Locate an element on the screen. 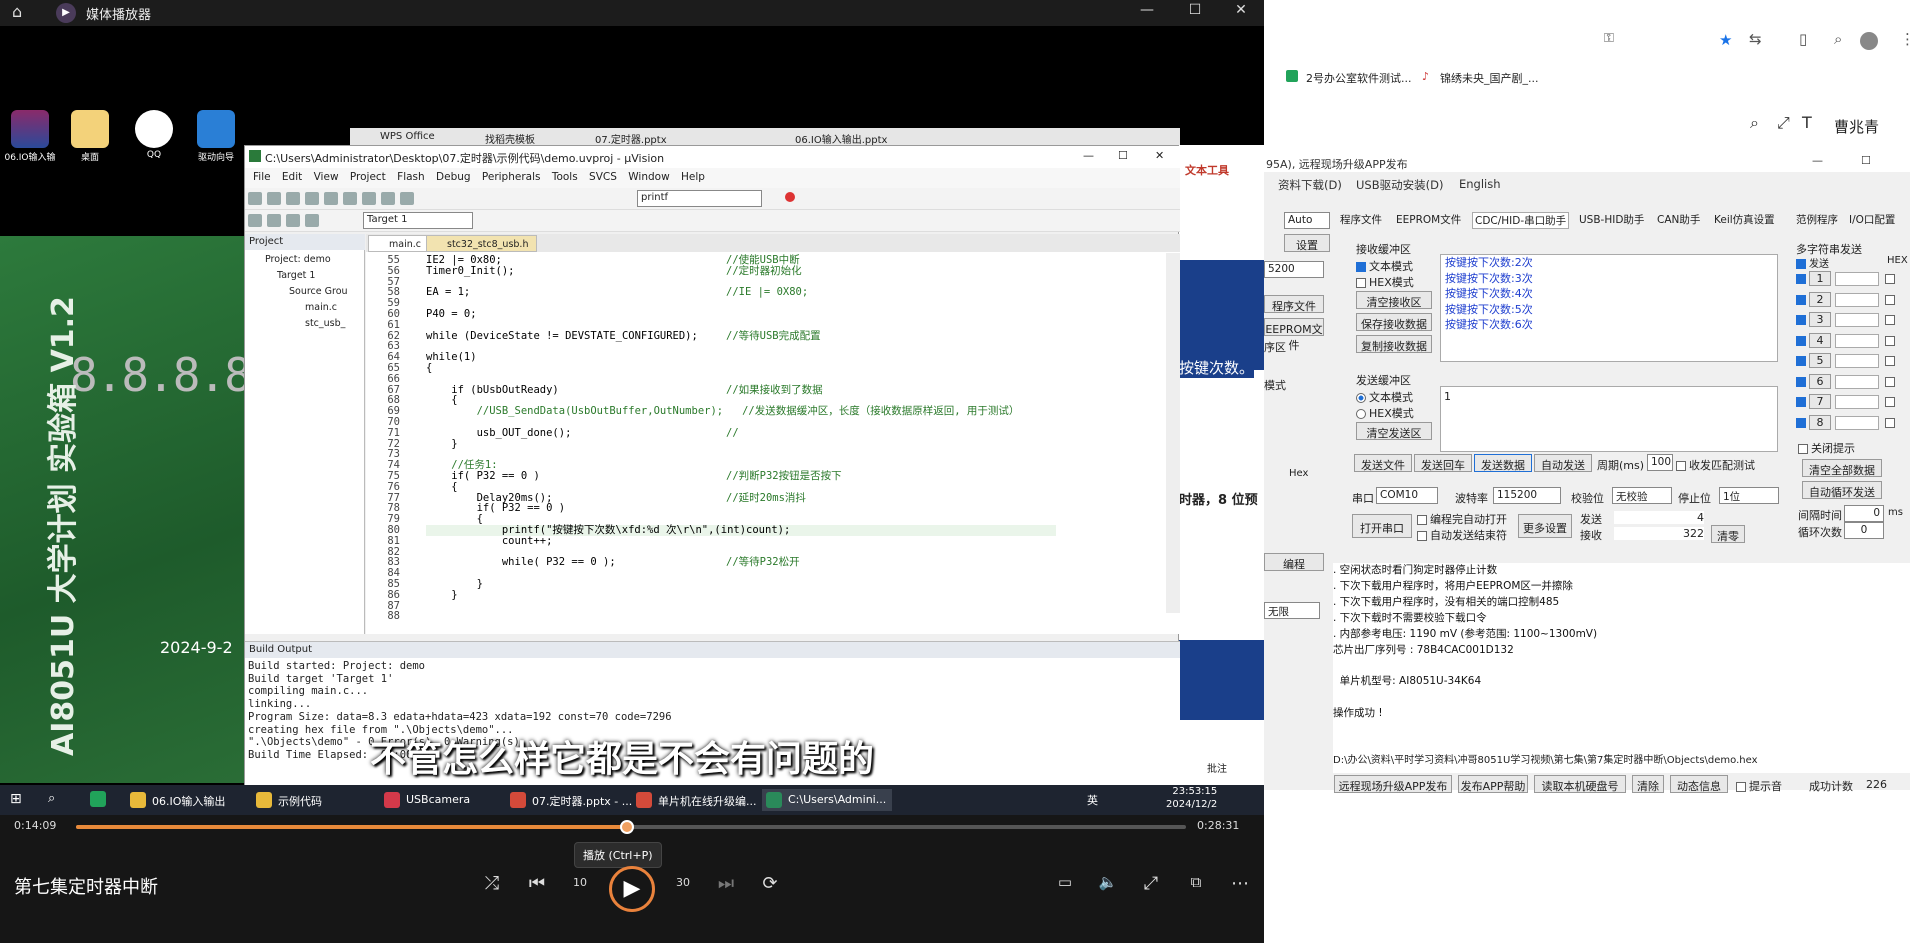  repeat-icon: ⟳ is located at coordinates (770, 883).